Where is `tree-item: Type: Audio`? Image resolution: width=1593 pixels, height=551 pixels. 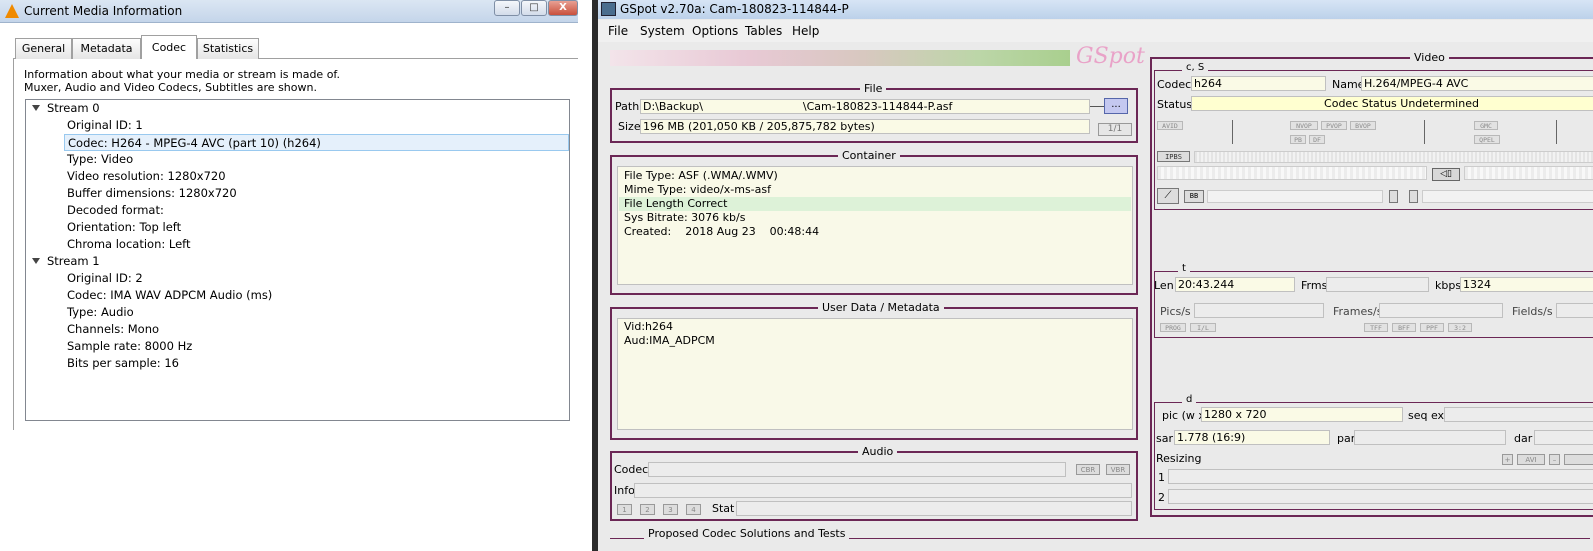
tree-item: Type: Audio is located at coordinates (100, 312).